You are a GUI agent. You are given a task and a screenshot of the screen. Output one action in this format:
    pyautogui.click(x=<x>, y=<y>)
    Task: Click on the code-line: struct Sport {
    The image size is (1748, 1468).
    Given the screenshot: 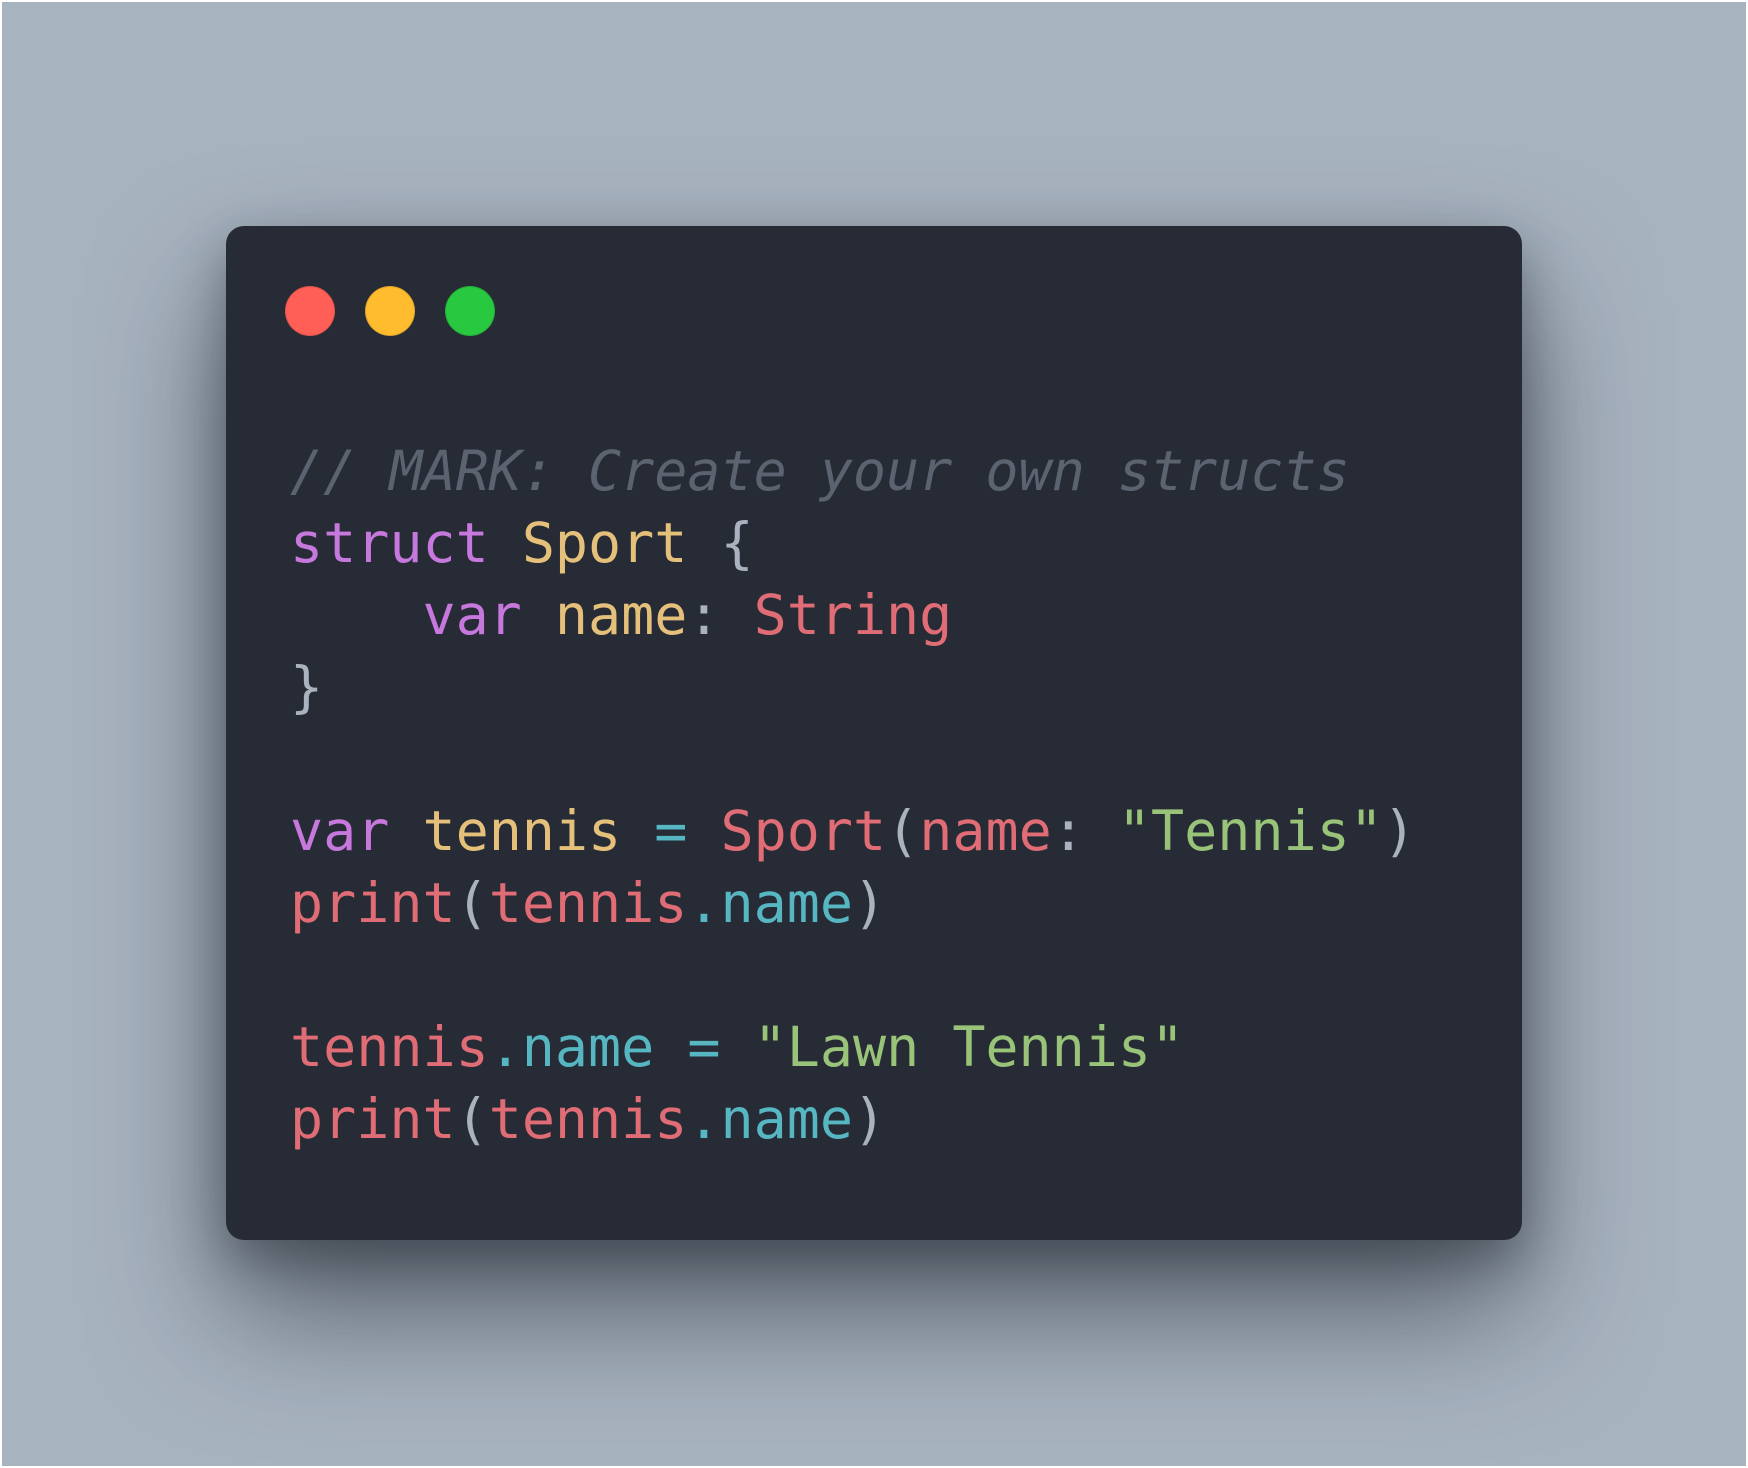 What is the action you would take?
    pyautogui.click(x=853, y=543)
    